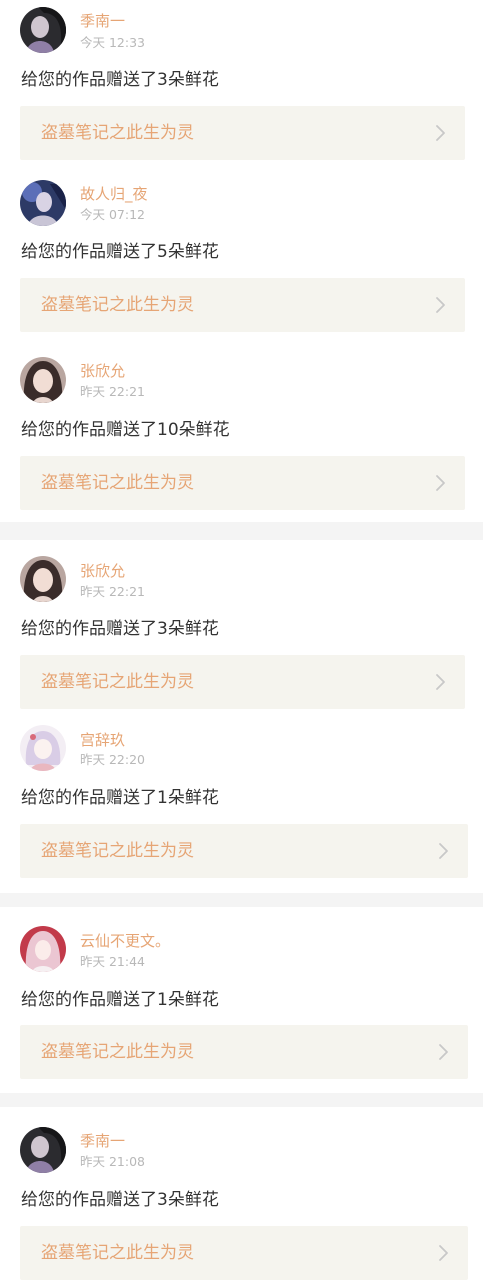 The image size is (483, 1280). I want to click on timestamp: 今天 12:33, so click(112, 42).